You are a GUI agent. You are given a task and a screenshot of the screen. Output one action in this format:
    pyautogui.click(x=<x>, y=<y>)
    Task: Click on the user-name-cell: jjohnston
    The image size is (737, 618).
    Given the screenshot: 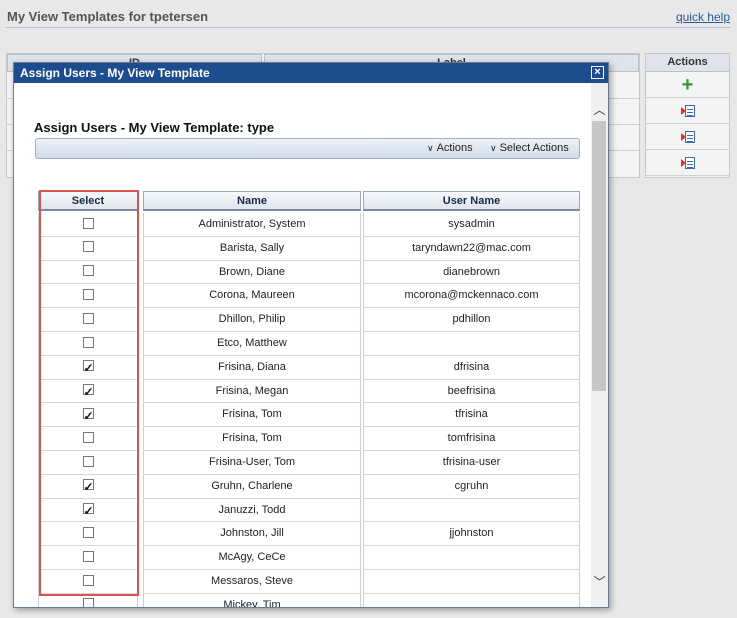 What is the action you would take?
    pyautogui.click(x=471, y=534)
    